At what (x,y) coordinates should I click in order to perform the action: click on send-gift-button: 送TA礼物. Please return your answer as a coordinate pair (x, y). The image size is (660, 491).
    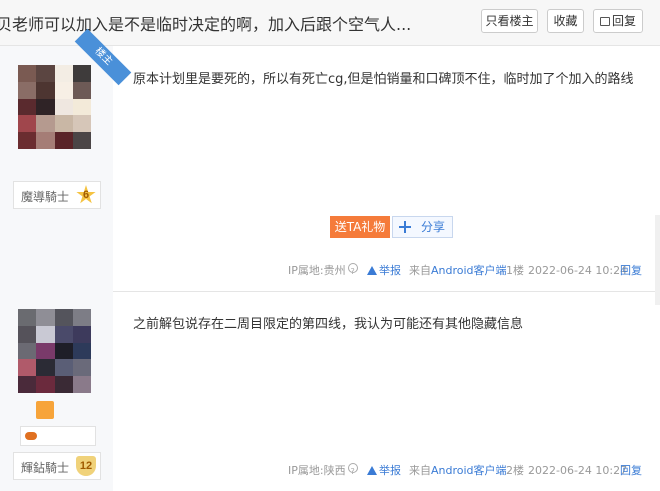
    Looking at the image, I should click on (360, 227).